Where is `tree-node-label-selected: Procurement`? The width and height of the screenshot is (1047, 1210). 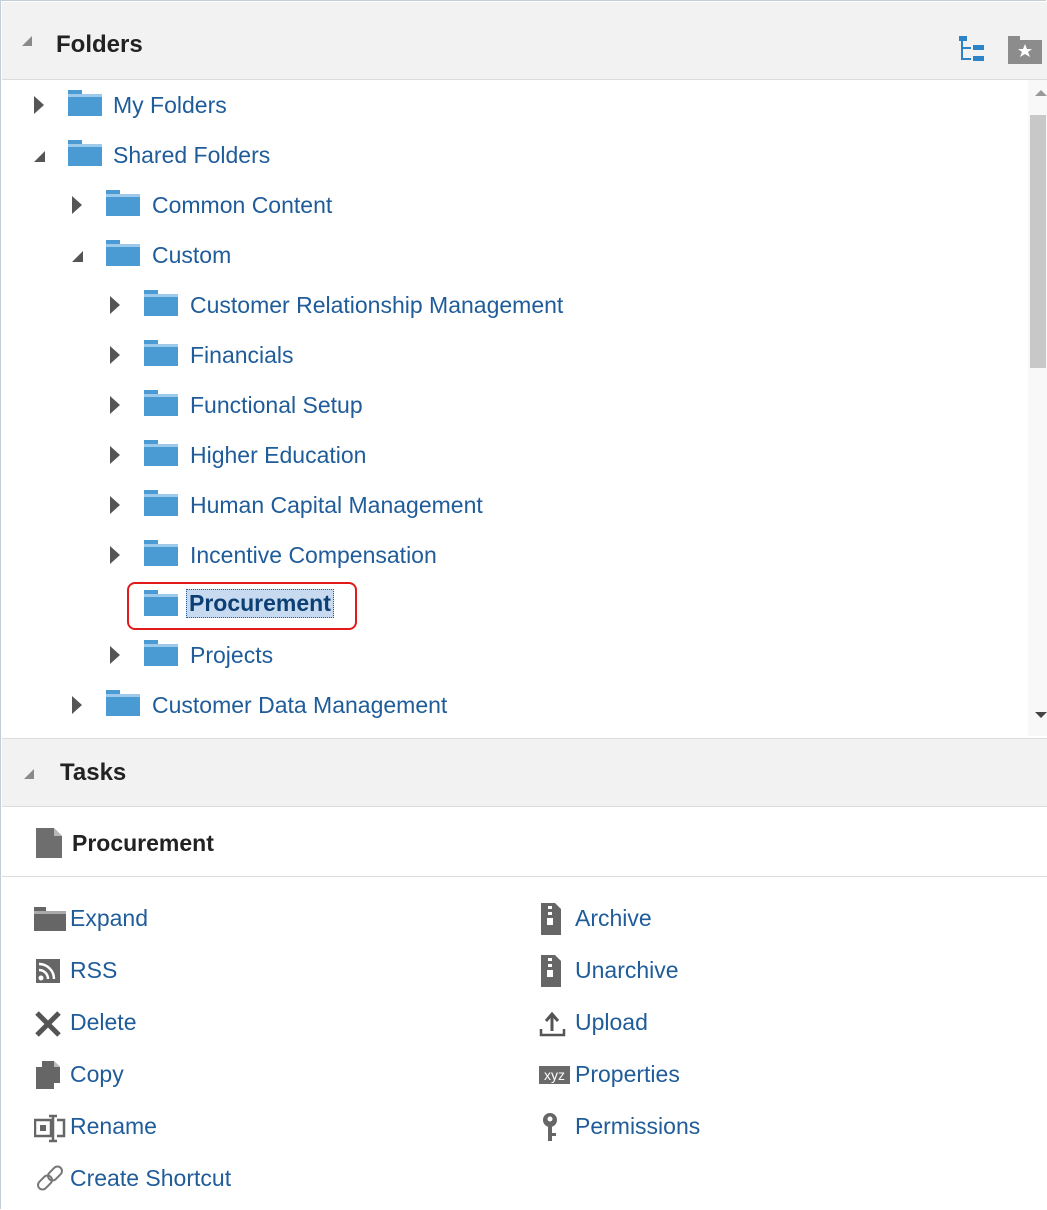 tree-node-label-selected: Procurement is located at coordinates (260, 603).